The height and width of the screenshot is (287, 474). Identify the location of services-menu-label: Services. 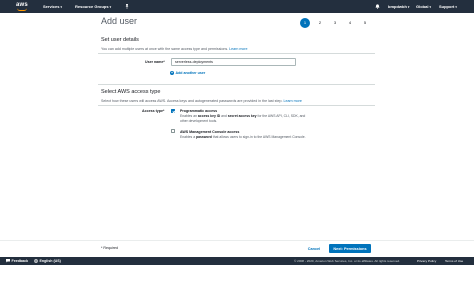
(51, 6).